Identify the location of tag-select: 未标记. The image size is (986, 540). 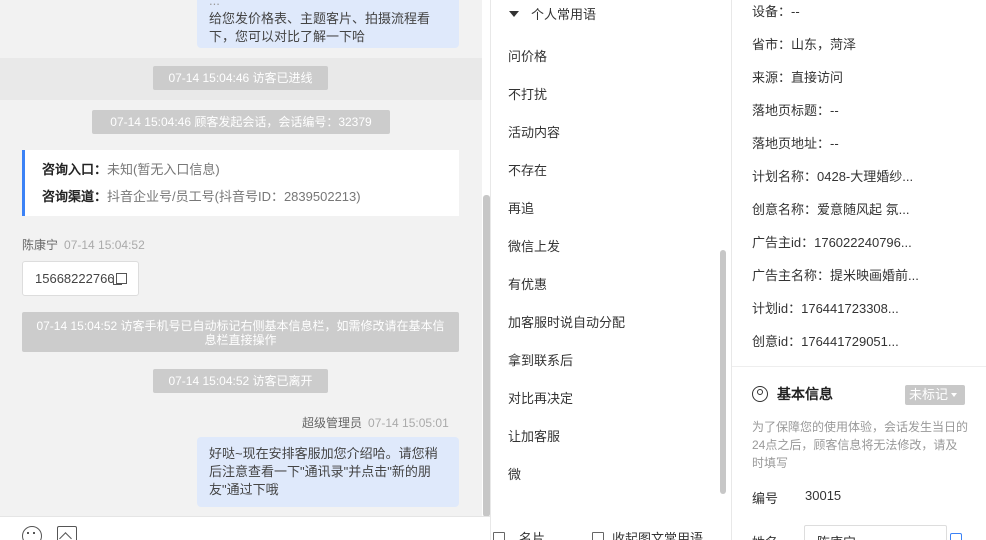
(935, 395).